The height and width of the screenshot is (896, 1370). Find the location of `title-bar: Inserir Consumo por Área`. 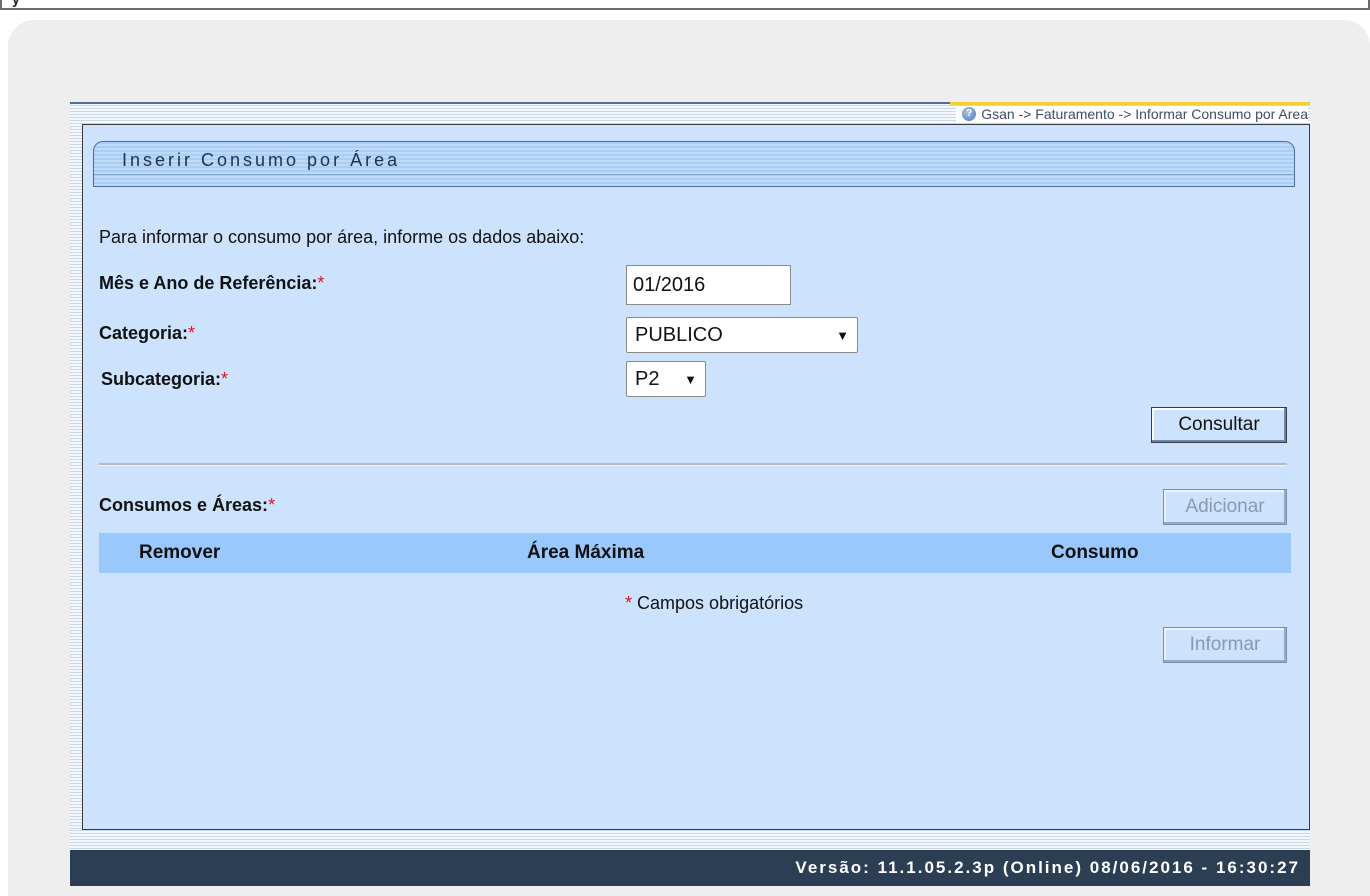

title-bar: Inserir Consumo por Área is located at coordinates (694, 164).